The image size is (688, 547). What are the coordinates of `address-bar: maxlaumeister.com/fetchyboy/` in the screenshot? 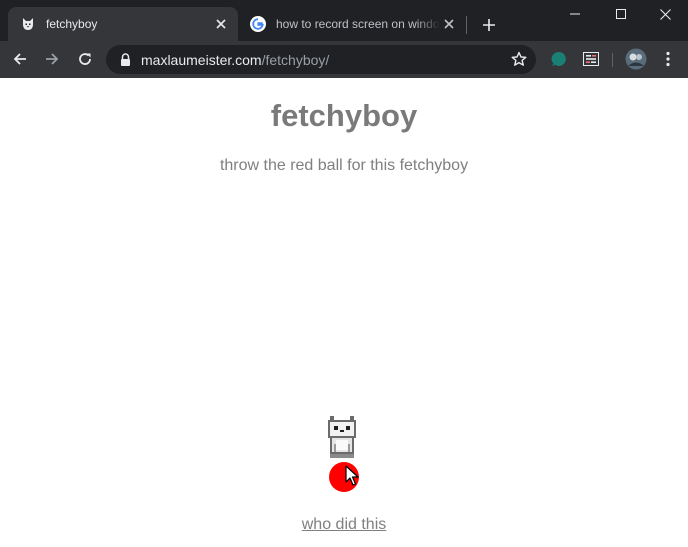 It's located at (321, 59).